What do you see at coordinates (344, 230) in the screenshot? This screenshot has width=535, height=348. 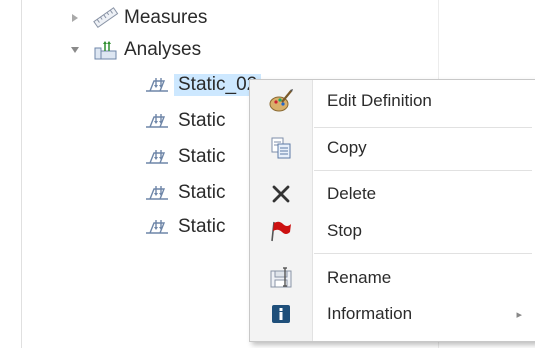 I see `menu-item-label: Stop` at bounding box center [344, 230].